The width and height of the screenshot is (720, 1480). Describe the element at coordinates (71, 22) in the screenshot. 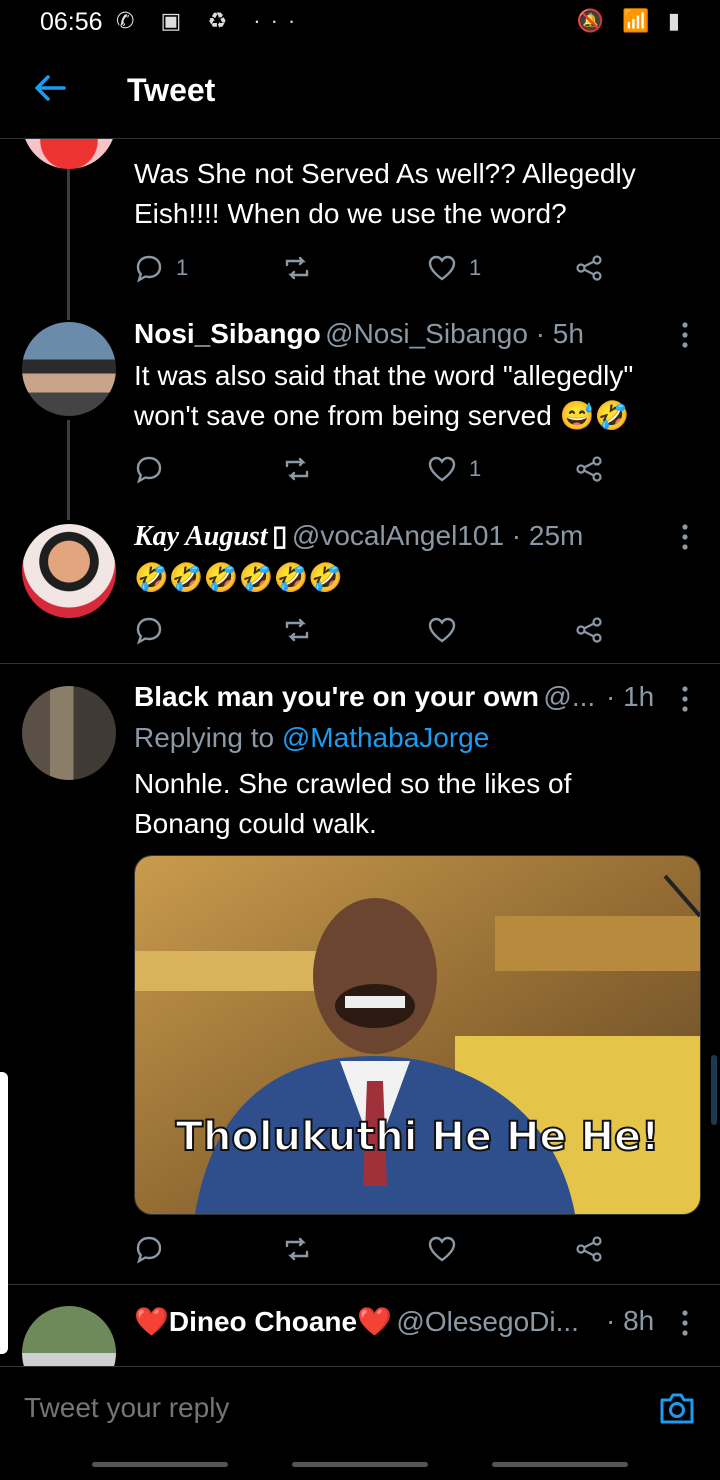

I see `status-time: 06:56` at that location.